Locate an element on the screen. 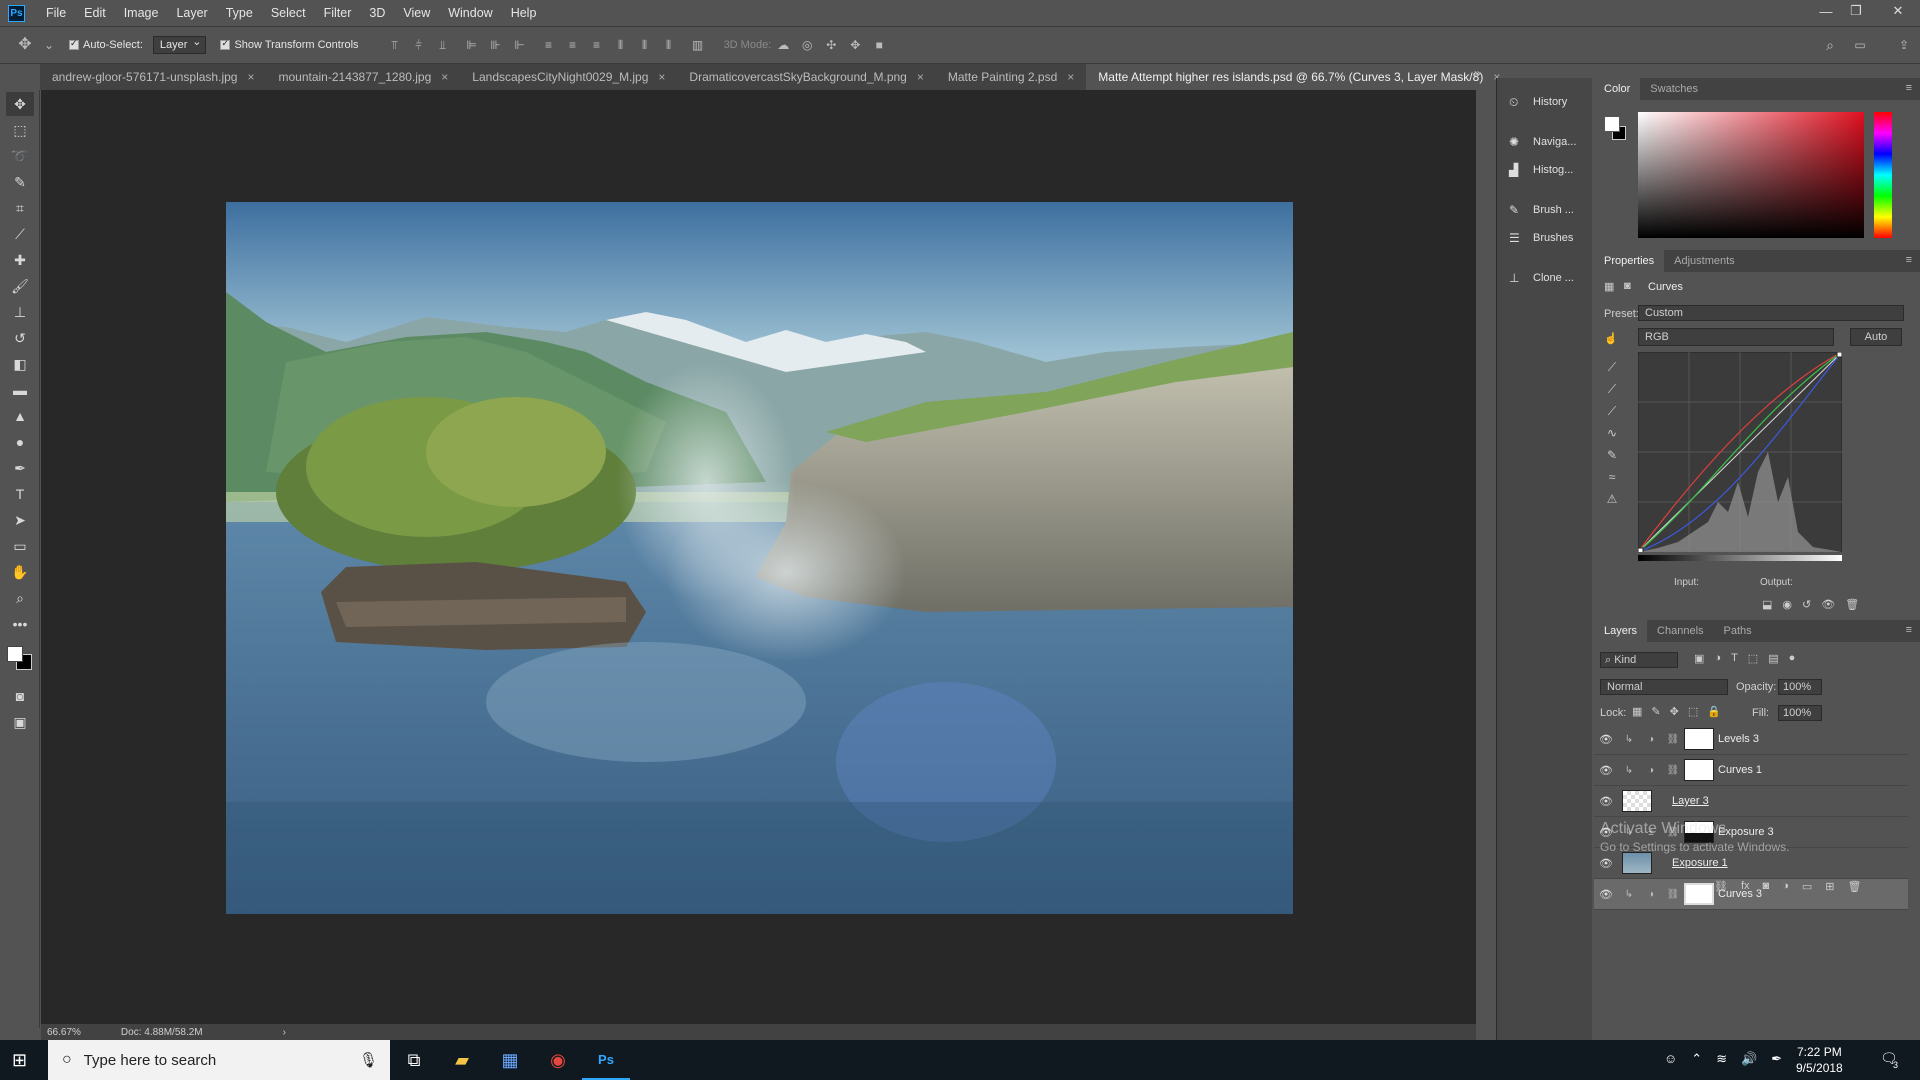  tray-chevron-icon: ⌃ is located at coordinates (1696, 1059).